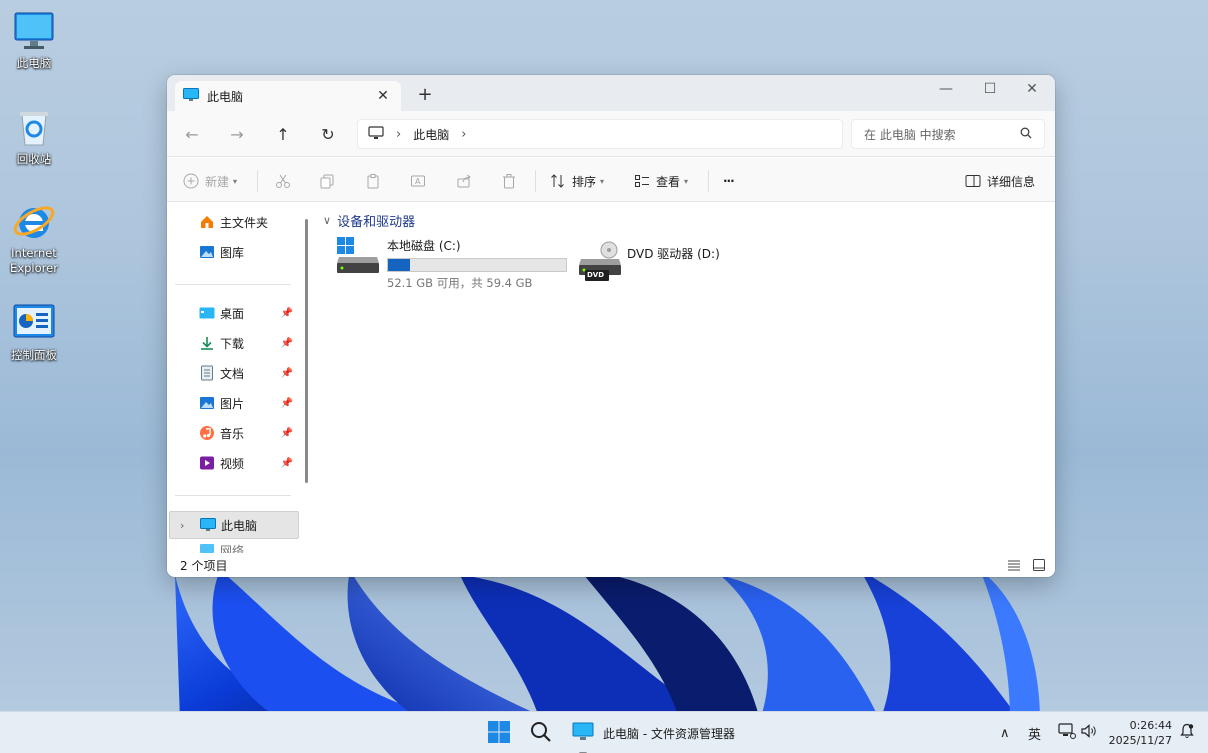  I want to click on share-button, so click(466, 181).